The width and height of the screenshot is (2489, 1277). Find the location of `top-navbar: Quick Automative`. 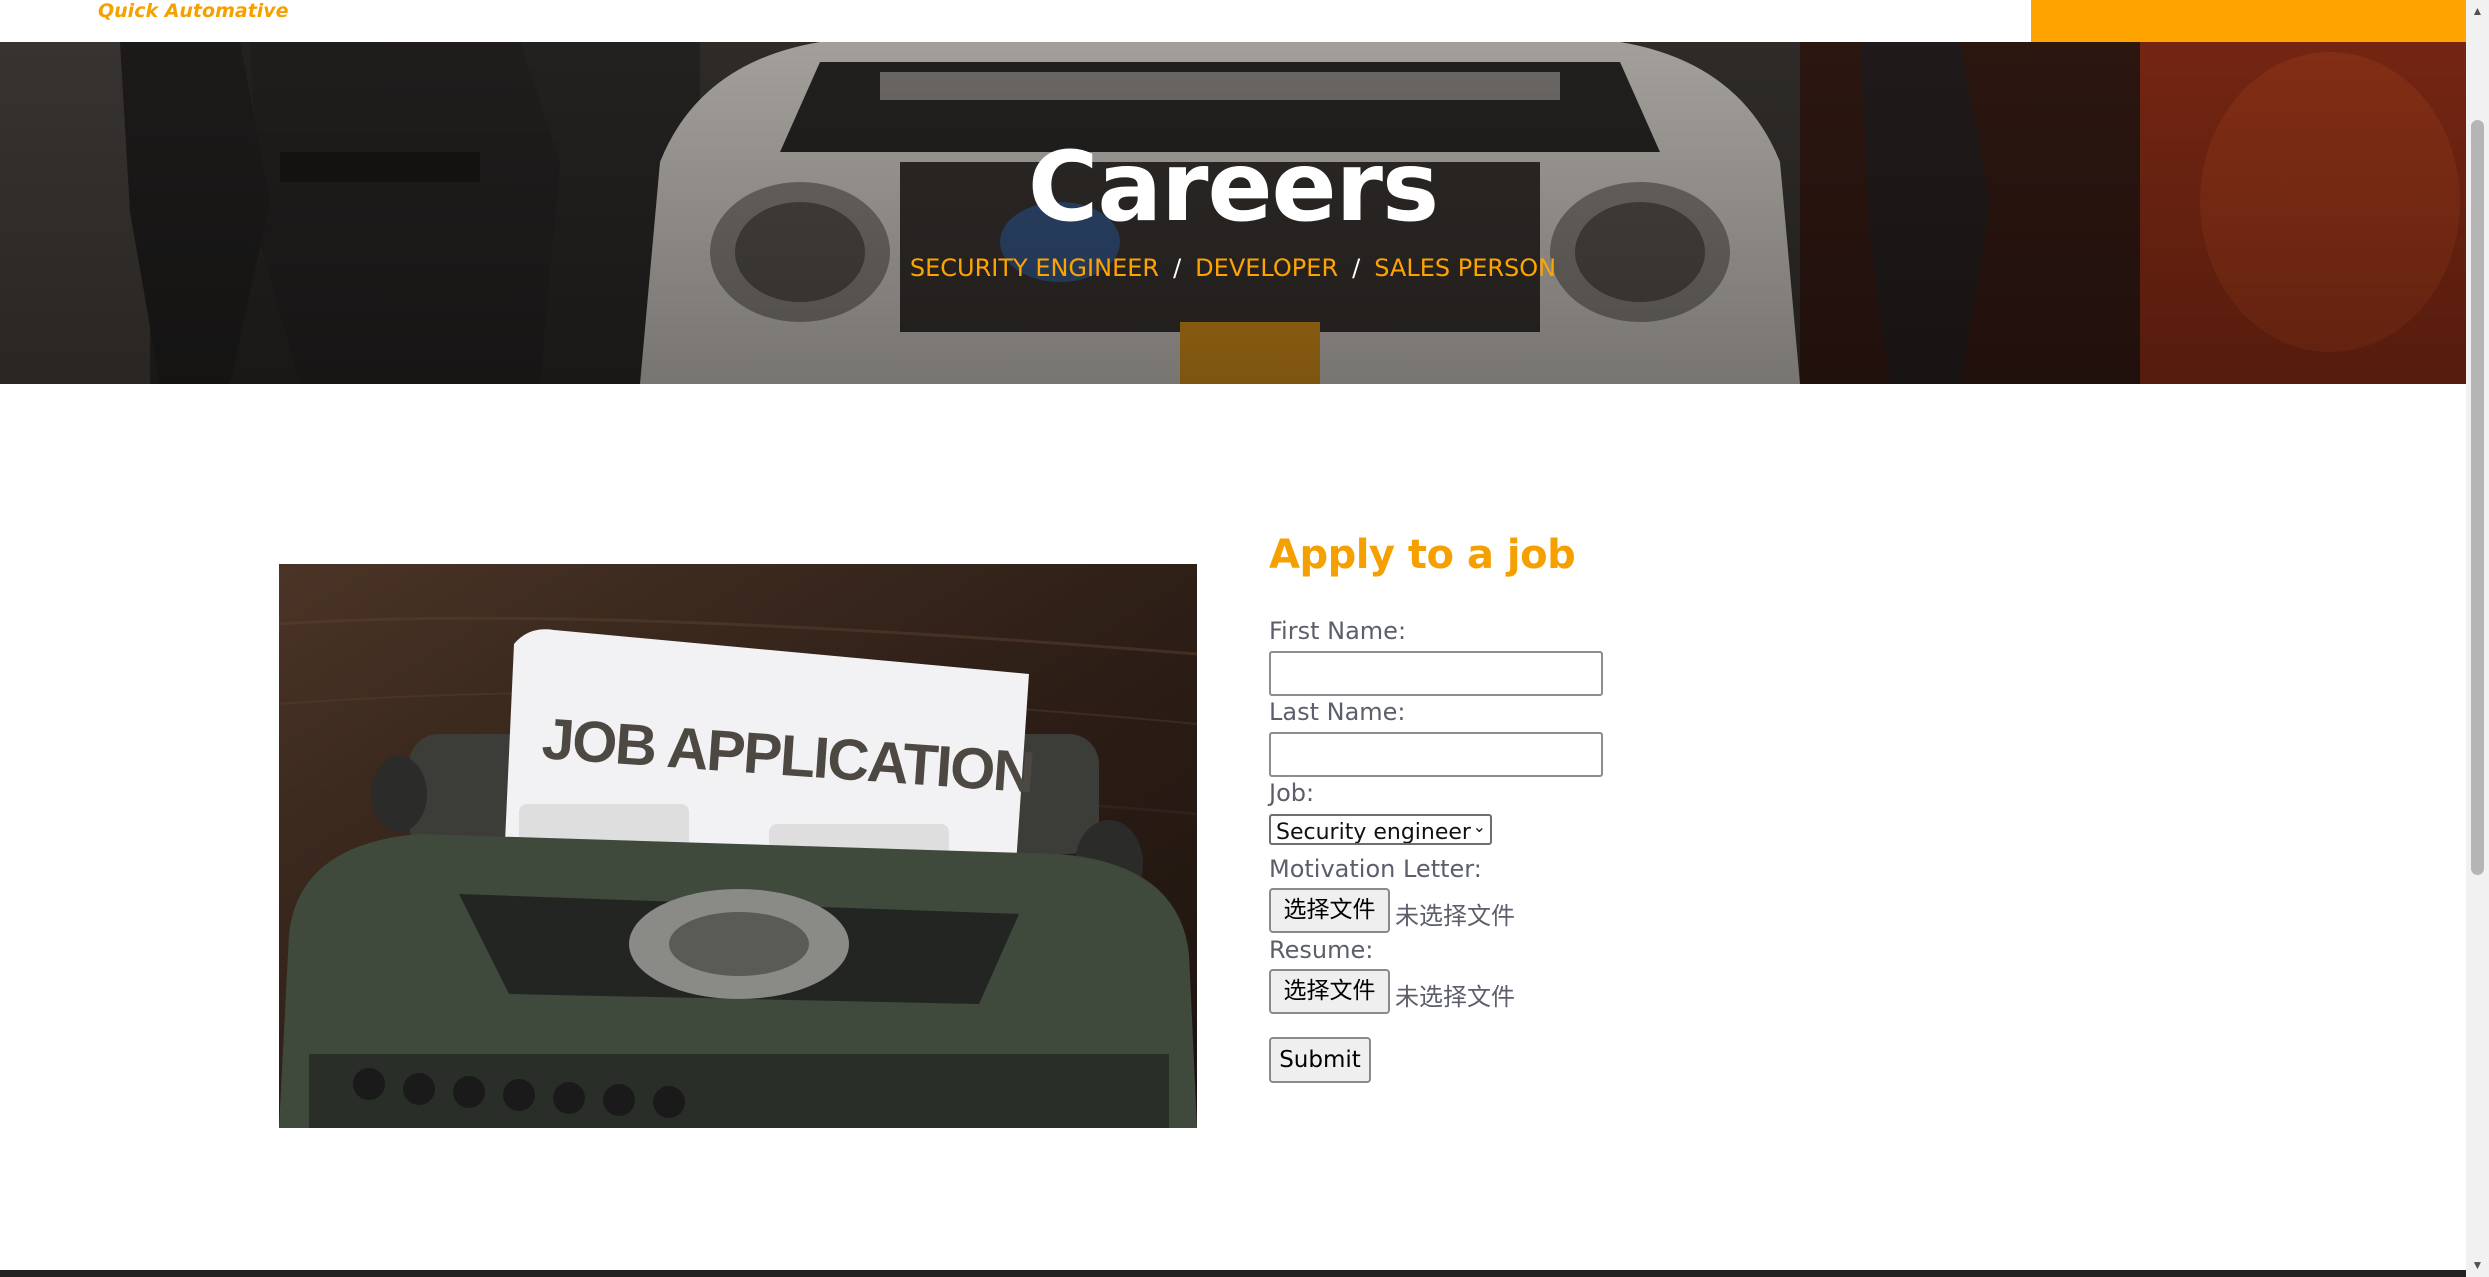

top-navbar: Quick Automative is located at coordinates (1233, 21).